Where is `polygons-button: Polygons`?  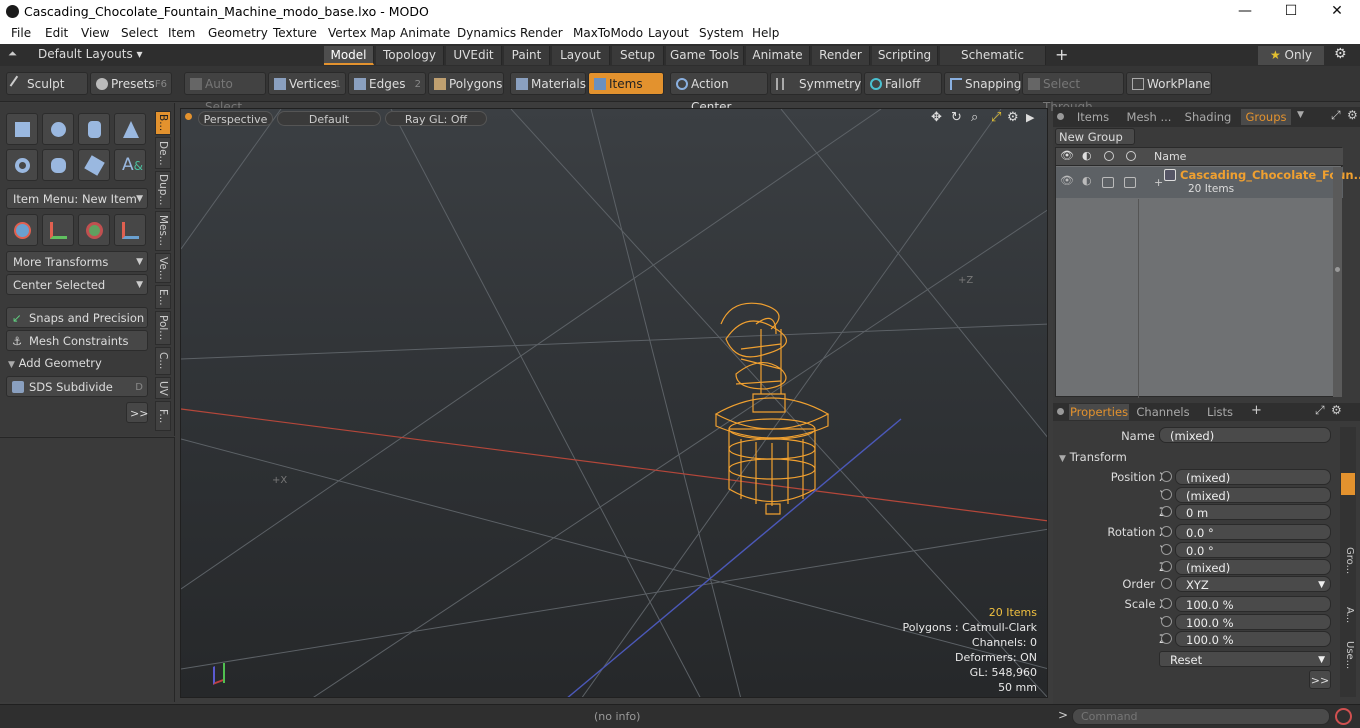
polygons-button: Polygons is located at coordinates (466, 83).